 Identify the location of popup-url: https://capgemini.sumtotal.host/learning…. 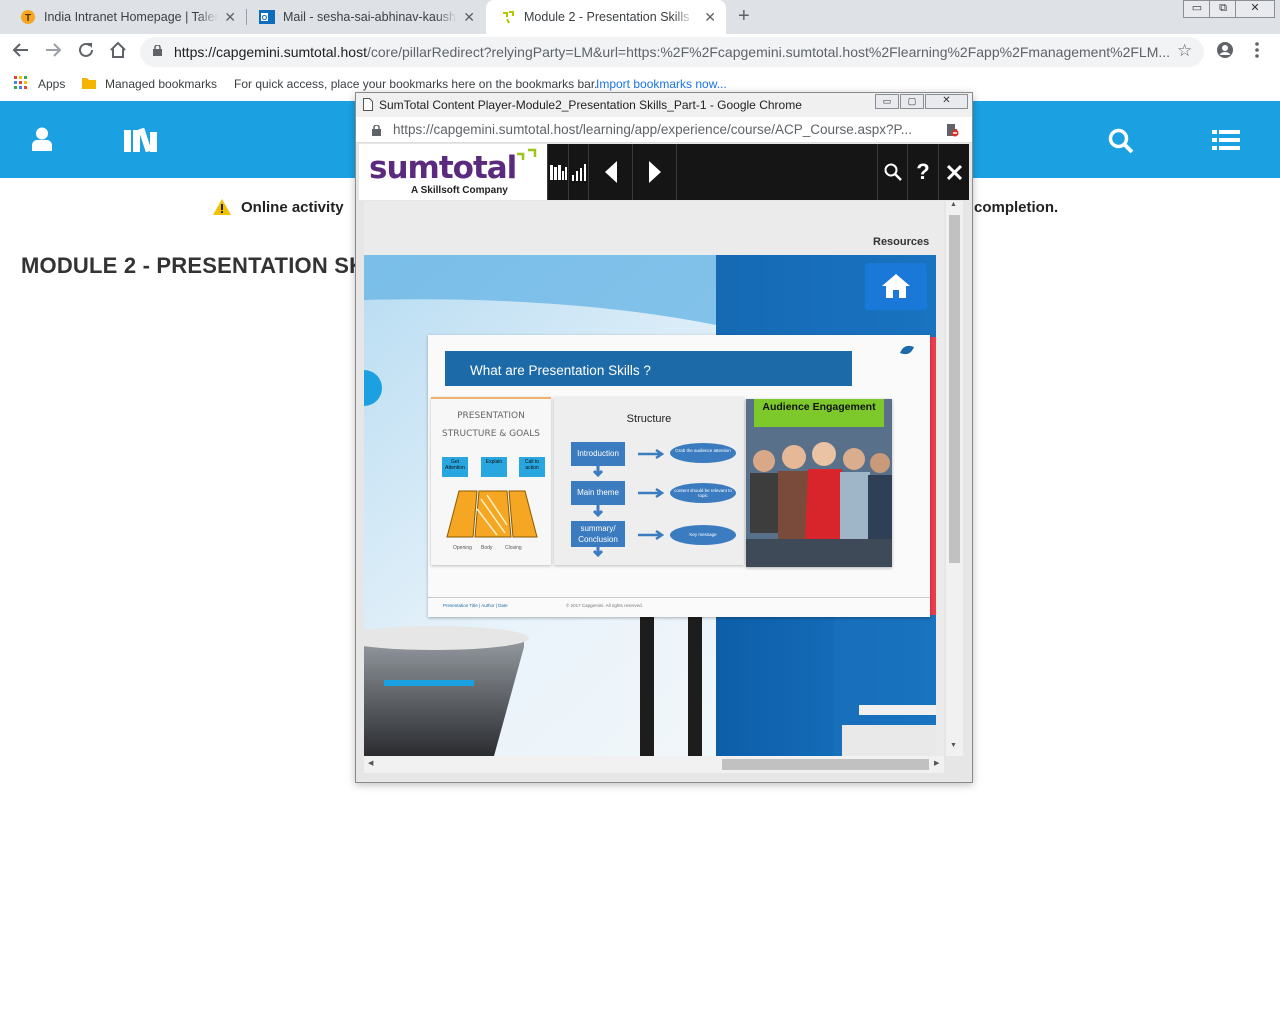
(653, 129).